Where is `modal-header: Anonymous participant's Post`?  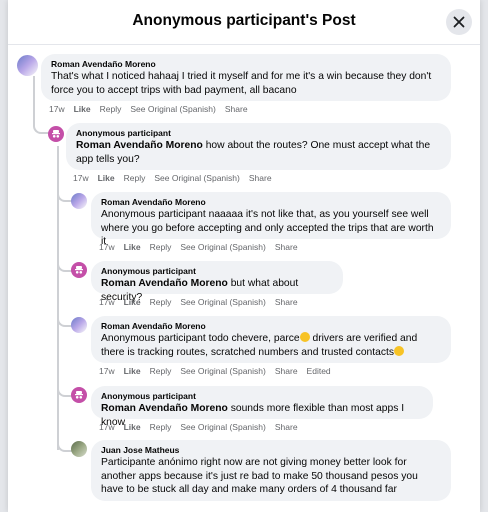
modal-header: Anonymous participant's Post is located at coordinates (244, 22).